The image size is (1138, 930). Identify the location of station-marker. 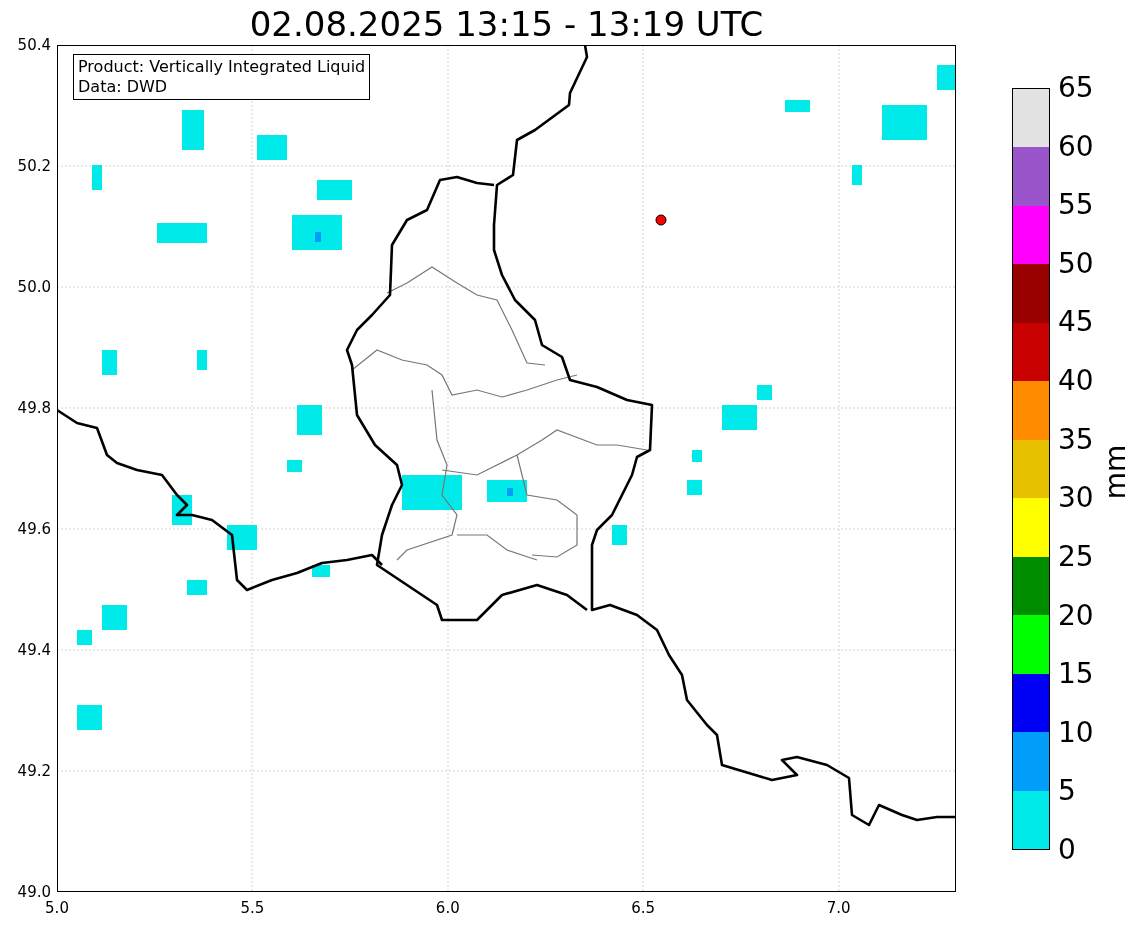
(661, 220).